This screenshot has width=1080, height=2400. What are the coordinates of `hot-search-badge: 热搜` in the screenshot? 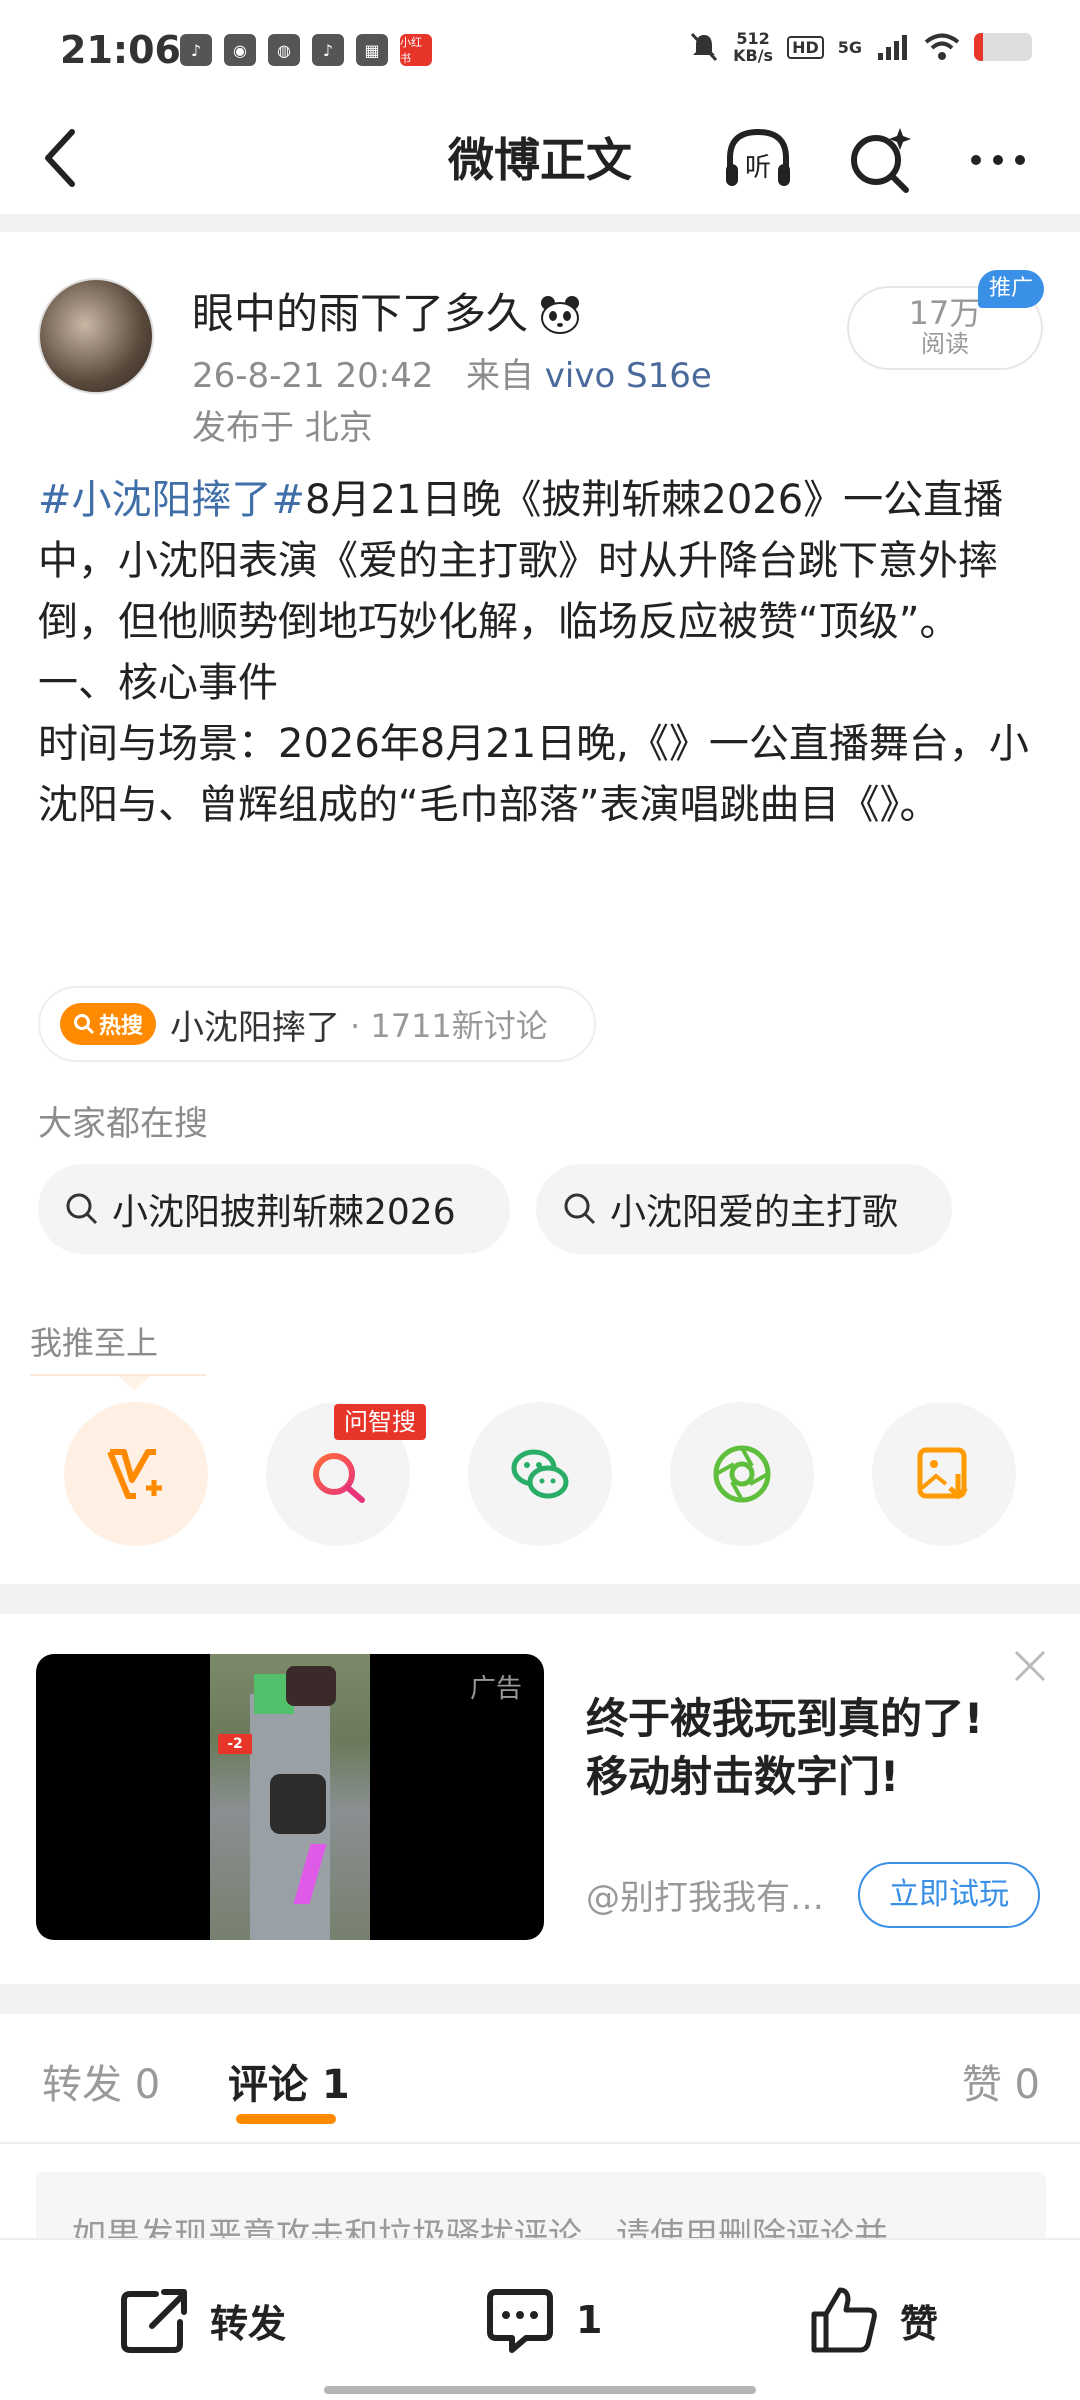 It's located at (108, 1024).